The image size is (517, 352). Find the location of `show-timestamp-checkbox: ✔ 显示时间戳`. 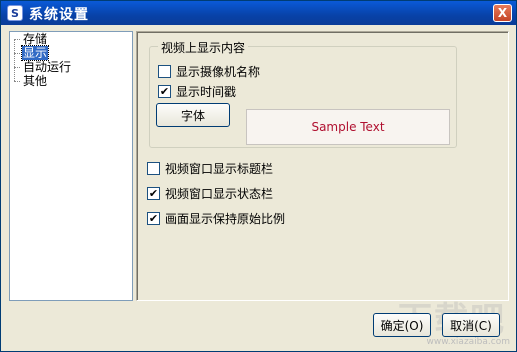

show-timestamp-checkbox: ✔ 显示时间戳 is located at coordinates (197, 91).